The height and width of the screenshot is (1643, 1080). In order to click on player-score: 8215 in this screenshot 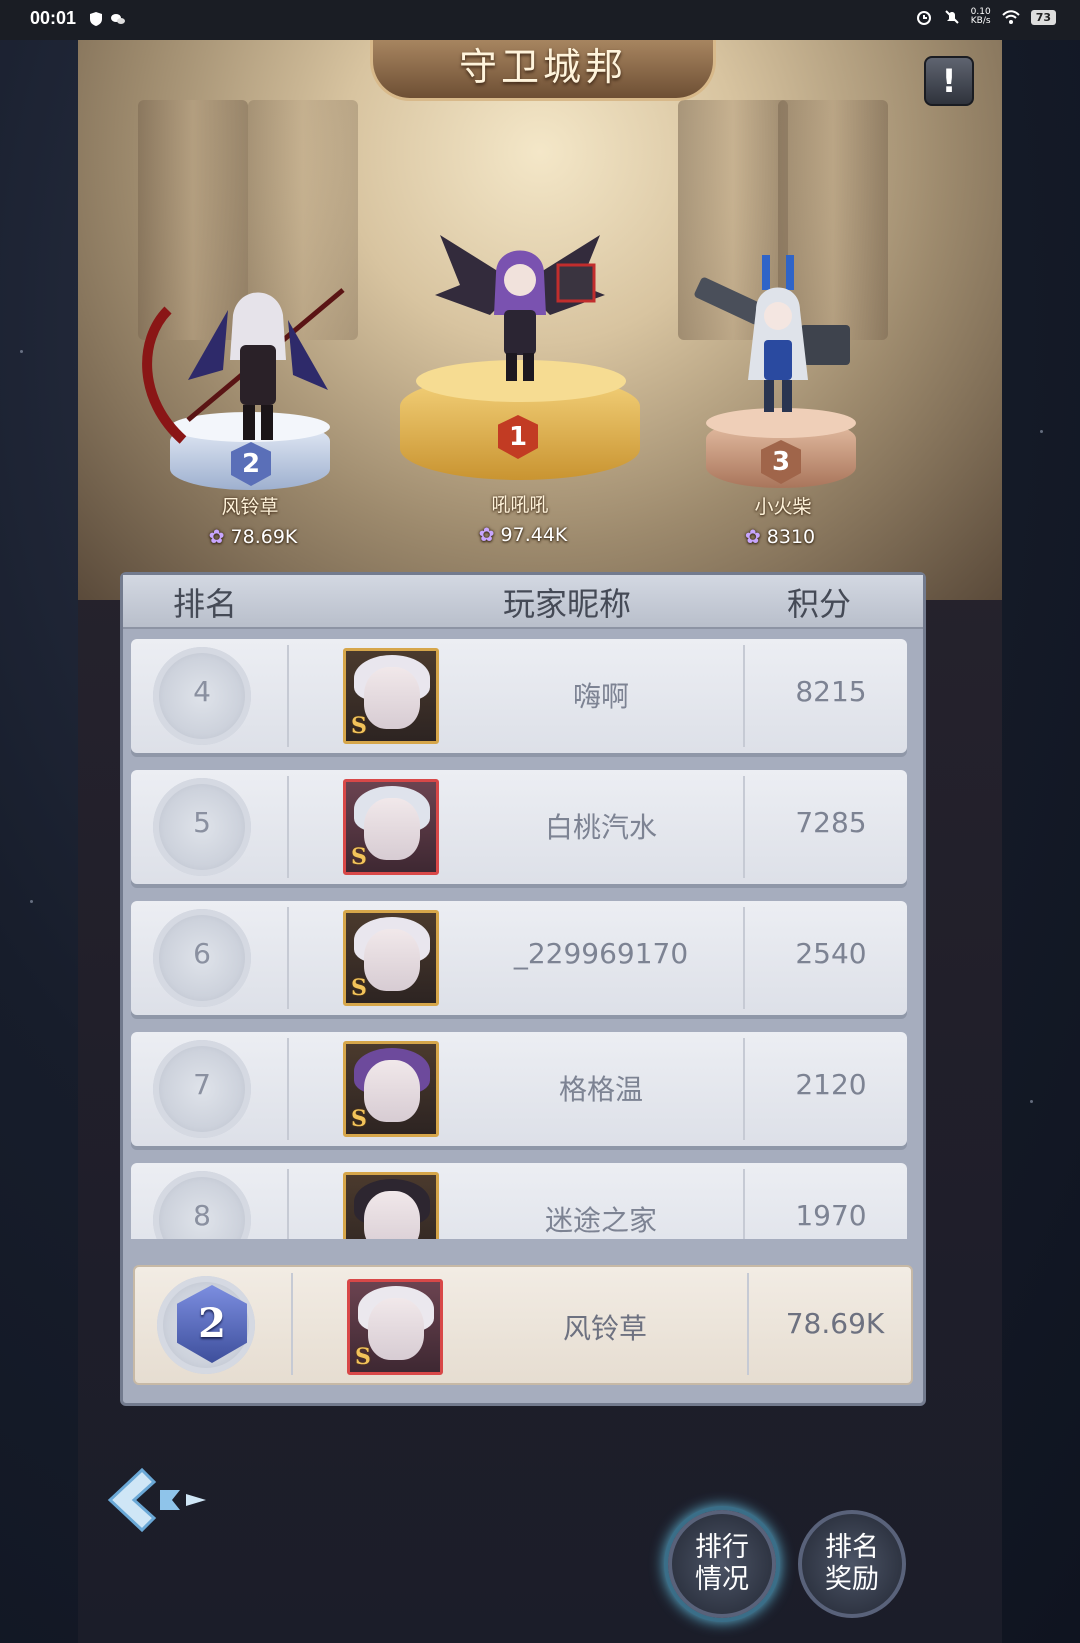, I will do `click(831, 691)`.